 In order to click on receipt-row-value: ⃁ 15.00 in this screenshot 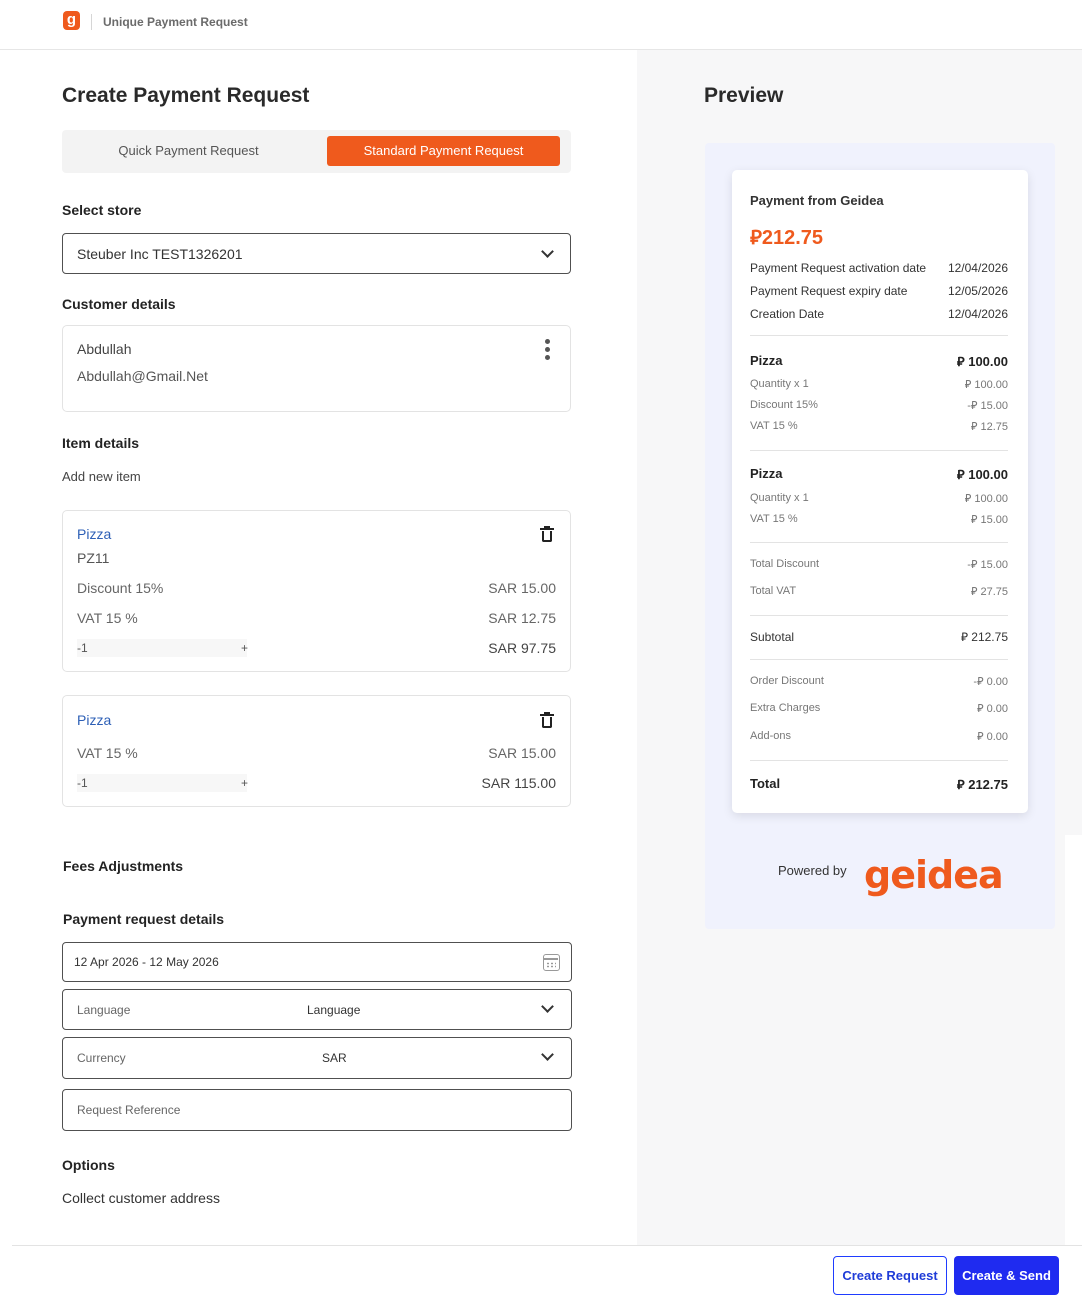, I will do `click(989, 520)`.